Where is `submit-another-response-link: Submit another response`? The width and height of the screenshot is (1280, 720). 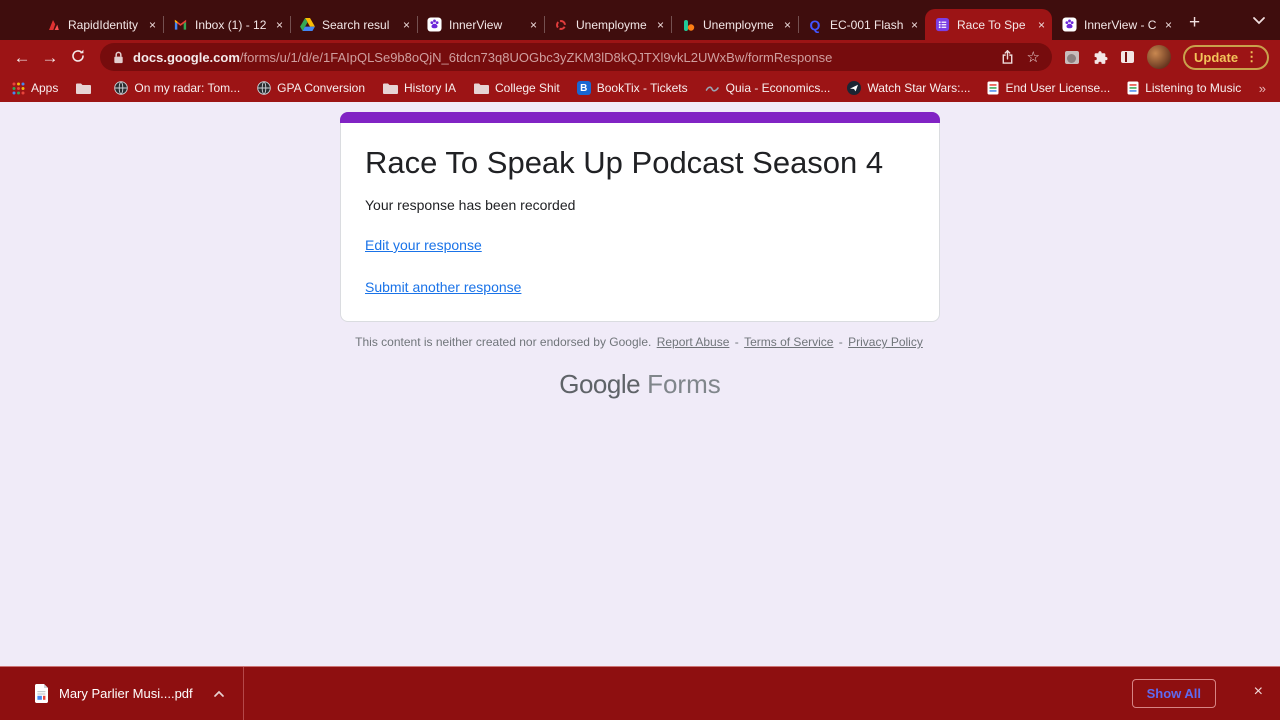 submit-another-response-link: Submit another response is located at coordinates (443, 287).